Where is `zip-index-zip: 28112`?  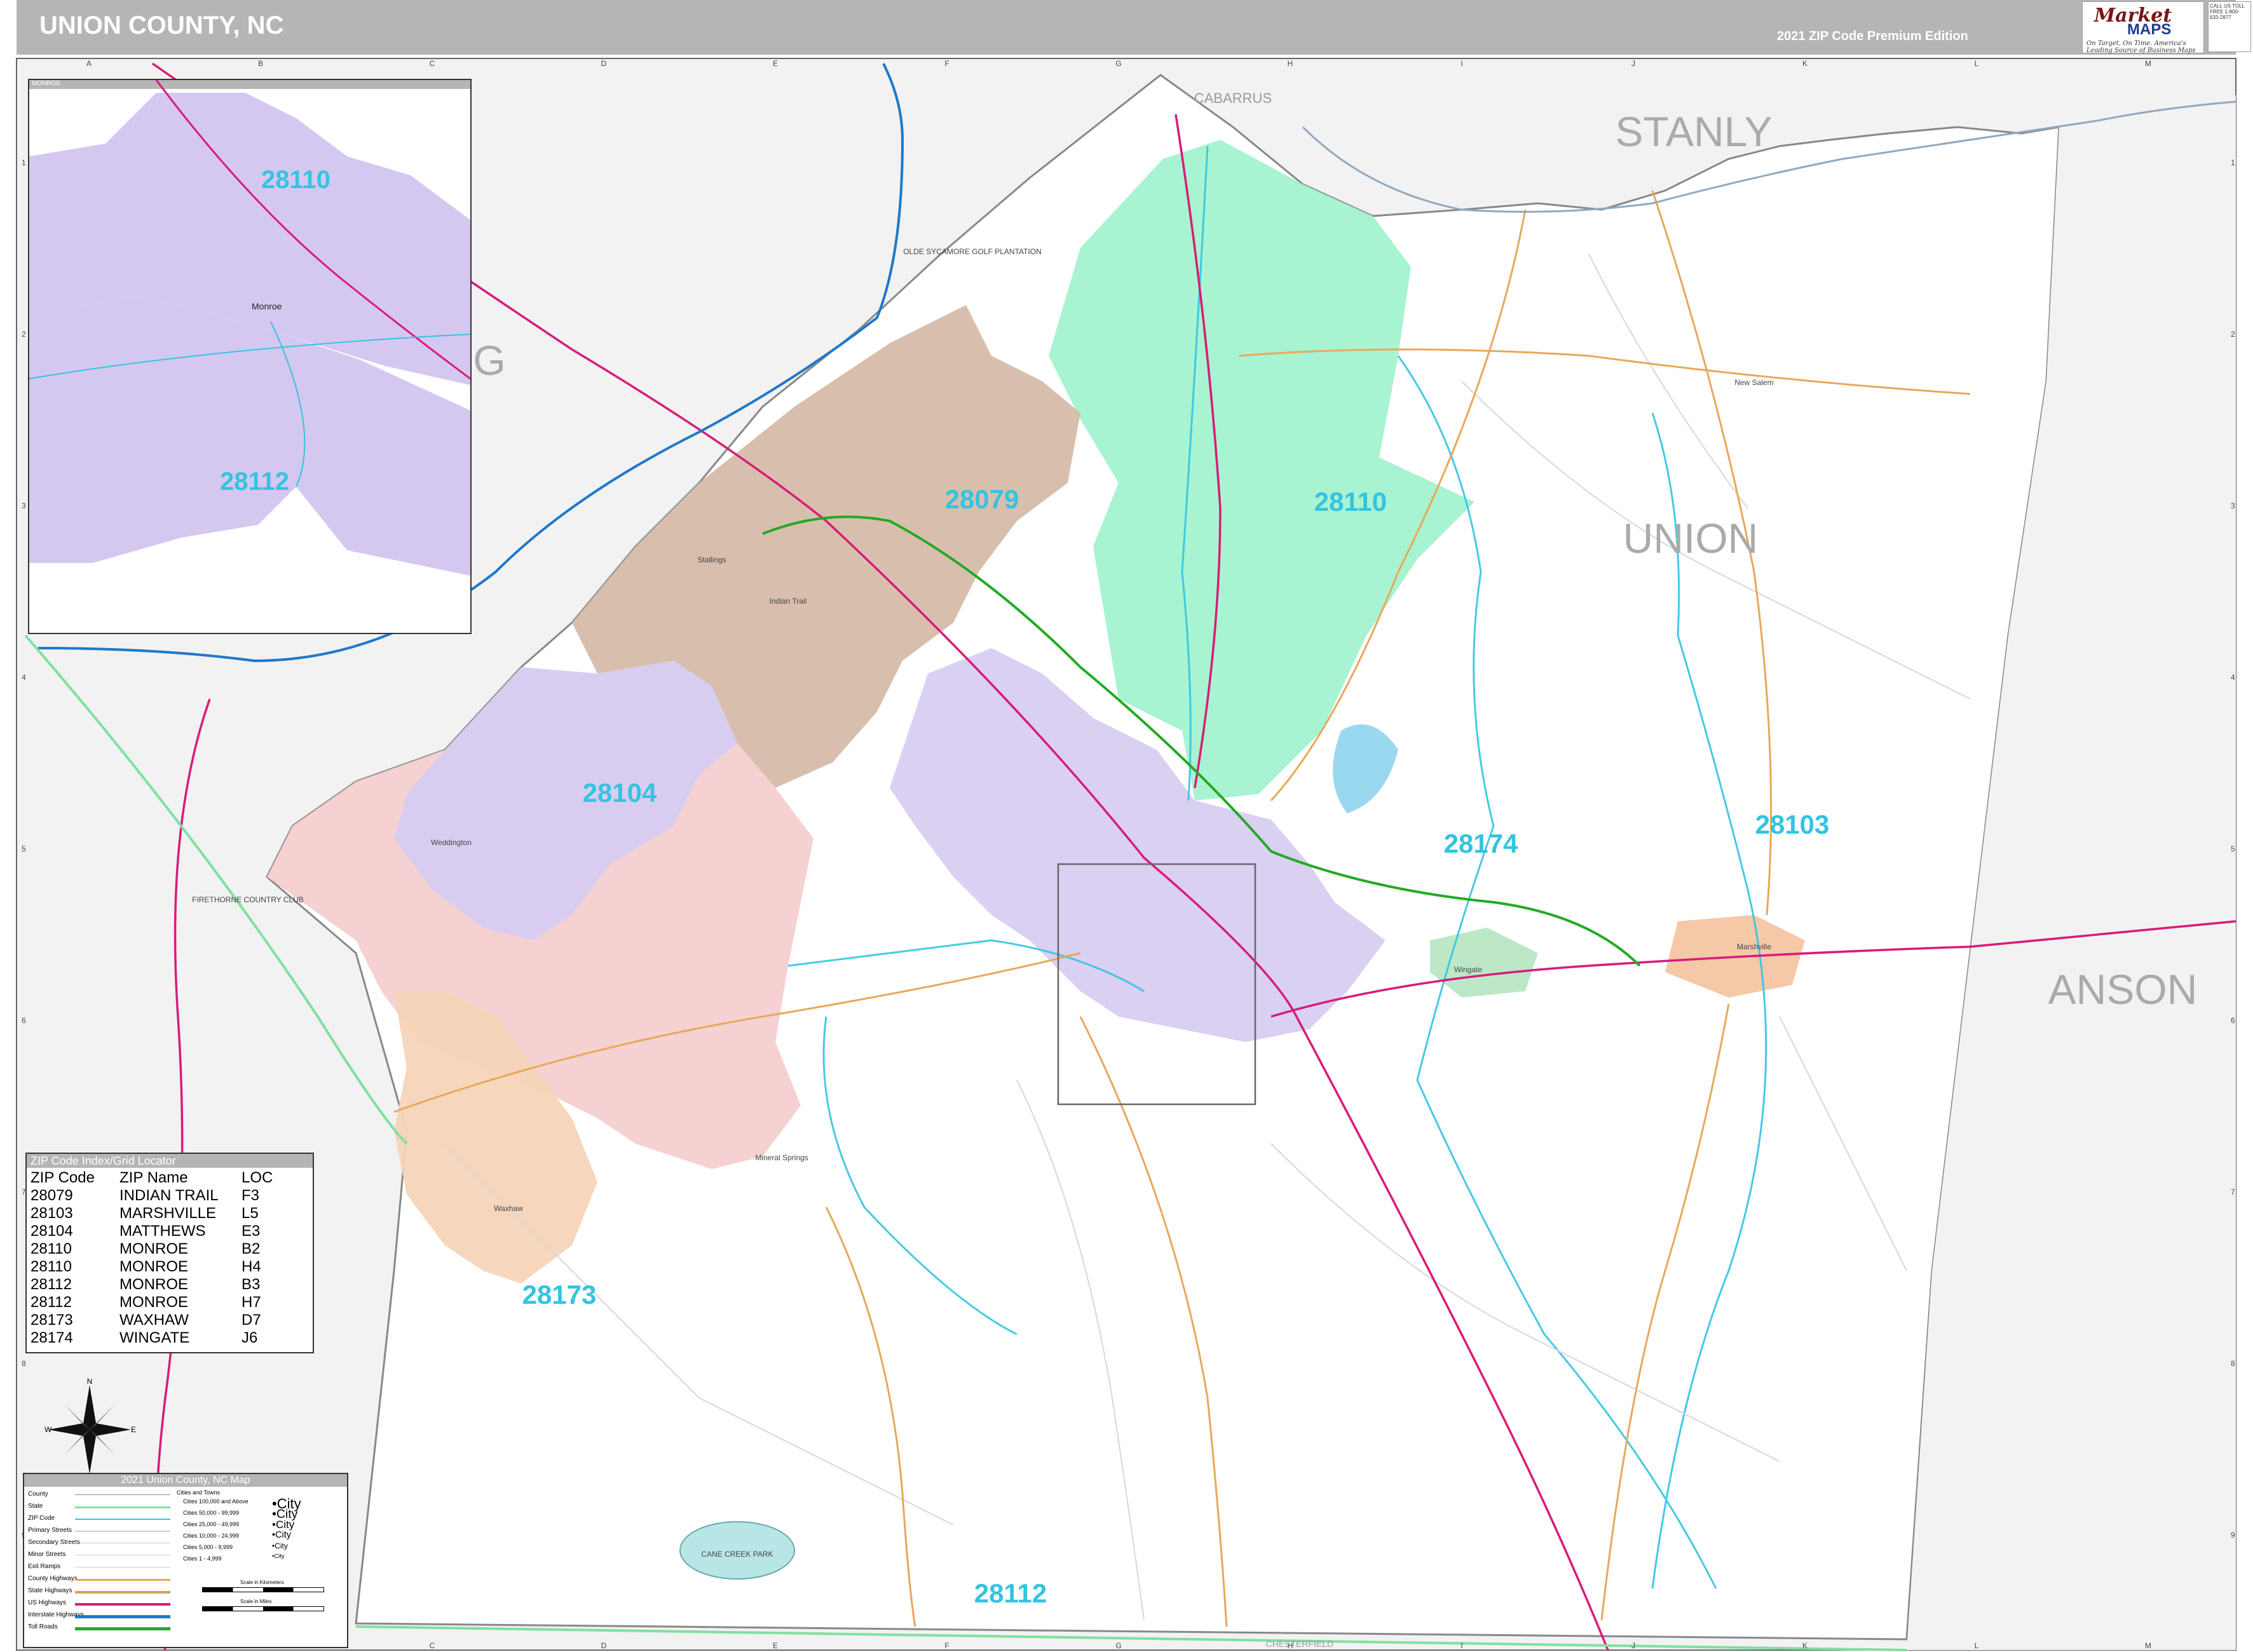
zip-index-zip: 28112 is located at coordinates (51, 1303).